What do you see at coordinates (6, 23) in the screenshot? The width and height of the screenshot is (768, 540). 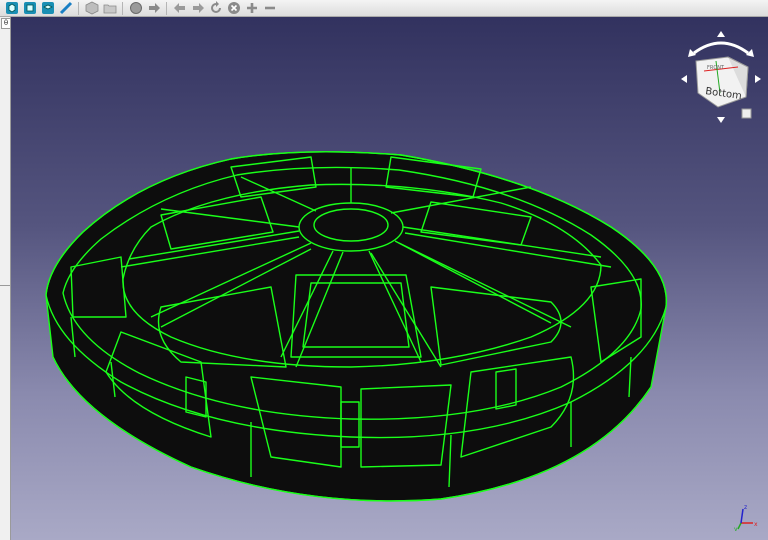 I see `panel-float-button: θ` at bounding box center [6, 23].